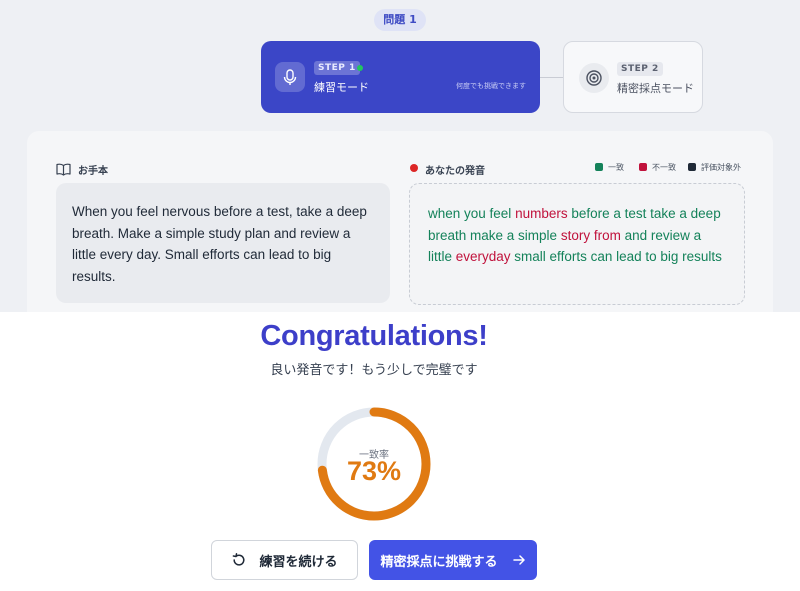  Describe the element at coordinates (360, 68) in the screenshot. I see `active-status-dot` at that location.